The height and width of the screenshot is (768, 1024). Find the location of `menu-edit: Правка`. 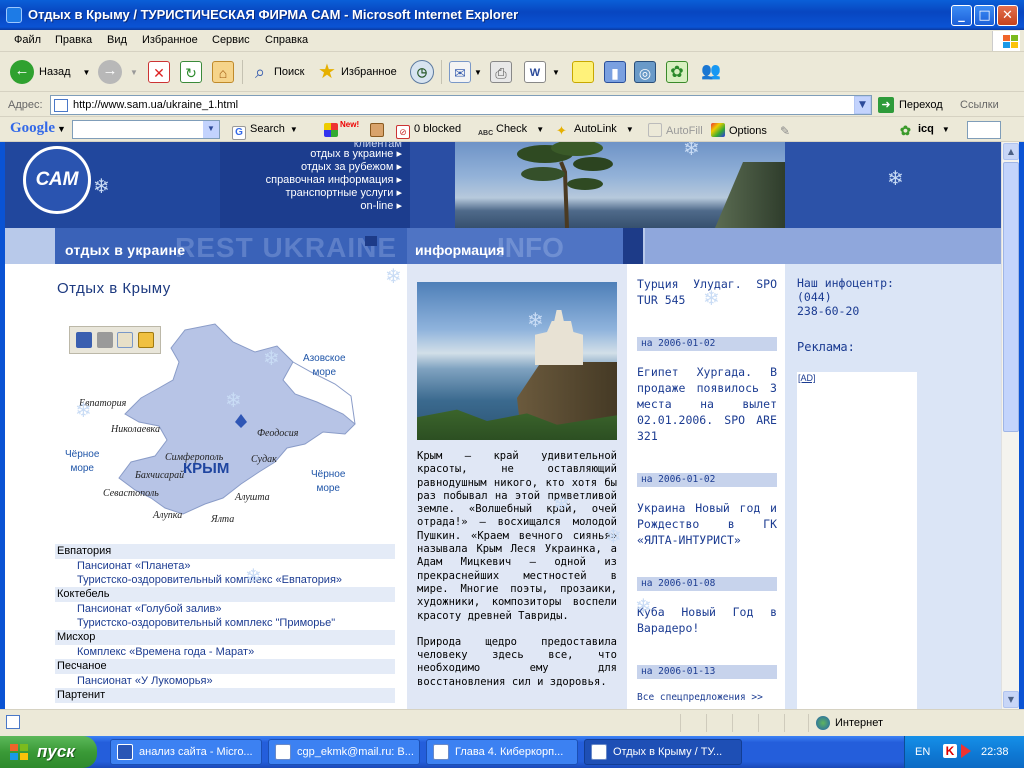

menu-edit: Правка is located at coordinates (73, 40).